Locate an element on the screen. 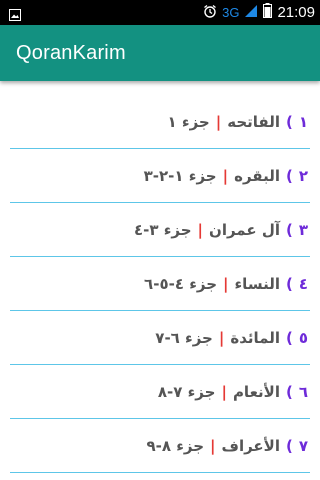 This screenshot has height=480, width=320. juz-label: جزء ٣-٤ is located at coordinates (162, 229).